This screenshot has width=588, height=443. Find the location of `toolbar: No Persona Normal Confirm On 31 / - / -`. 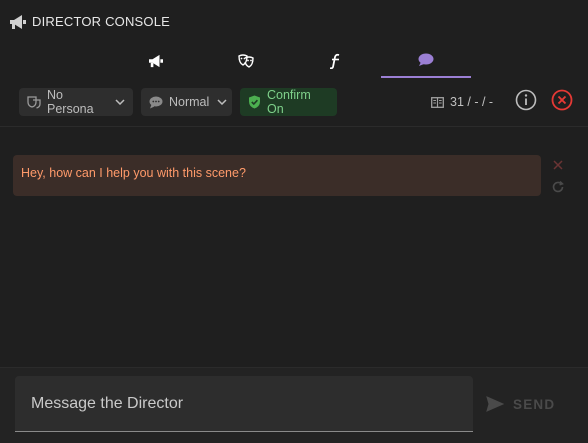

toolbar: No Persona Normal Confirm On 31 / - / - is located at coordinates (294, 102).